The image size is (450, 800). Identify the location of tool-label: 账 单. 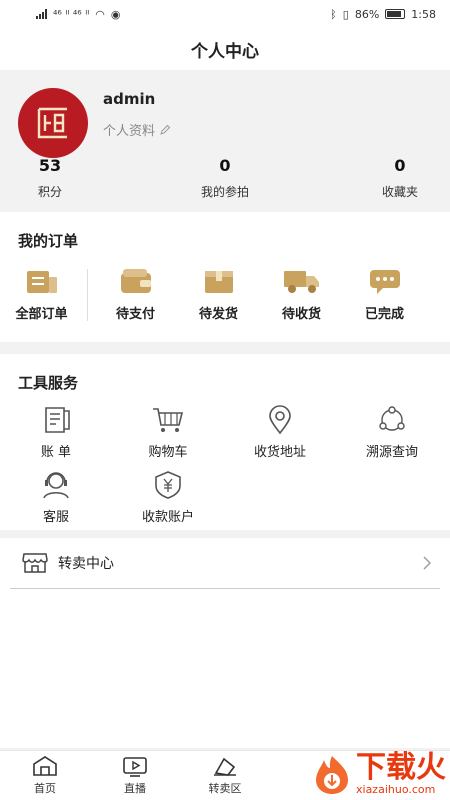
(56, 452).